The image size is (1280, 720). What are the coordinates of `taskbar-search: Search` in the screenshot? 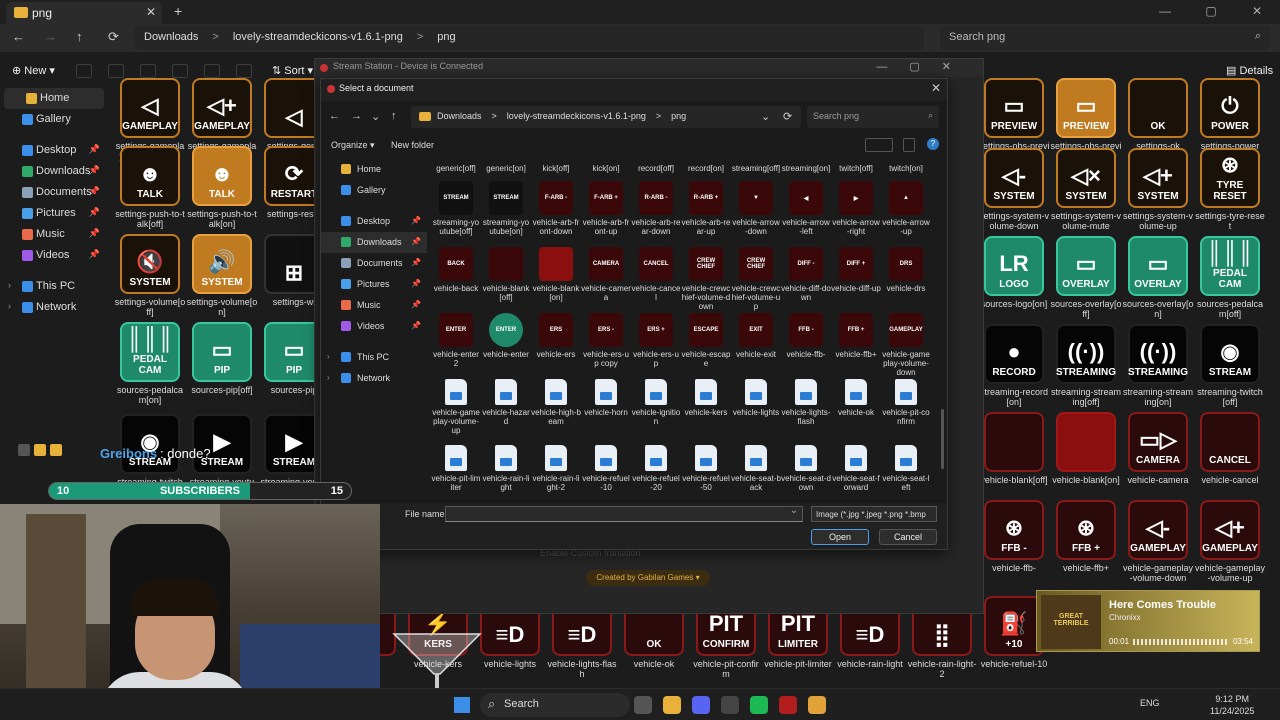 It's located at (555, 705).